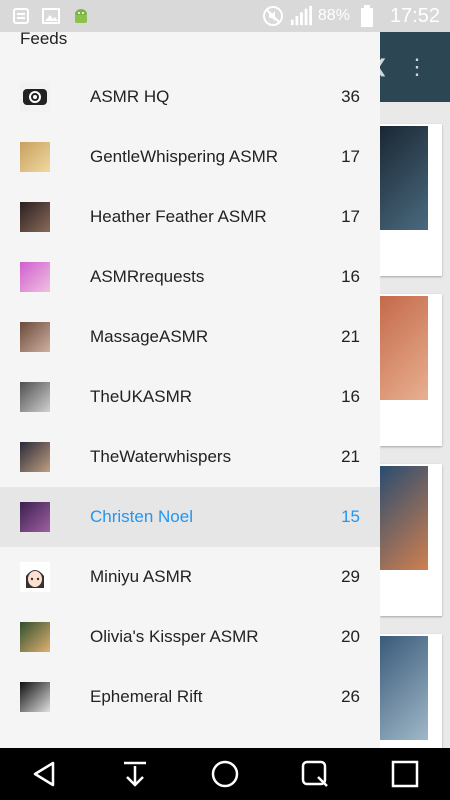 This screenshot has width=450, height=800. Describe the element at coordinates (333, 15) in the screenshot. I see `battery-percentage: 88%` at that location.